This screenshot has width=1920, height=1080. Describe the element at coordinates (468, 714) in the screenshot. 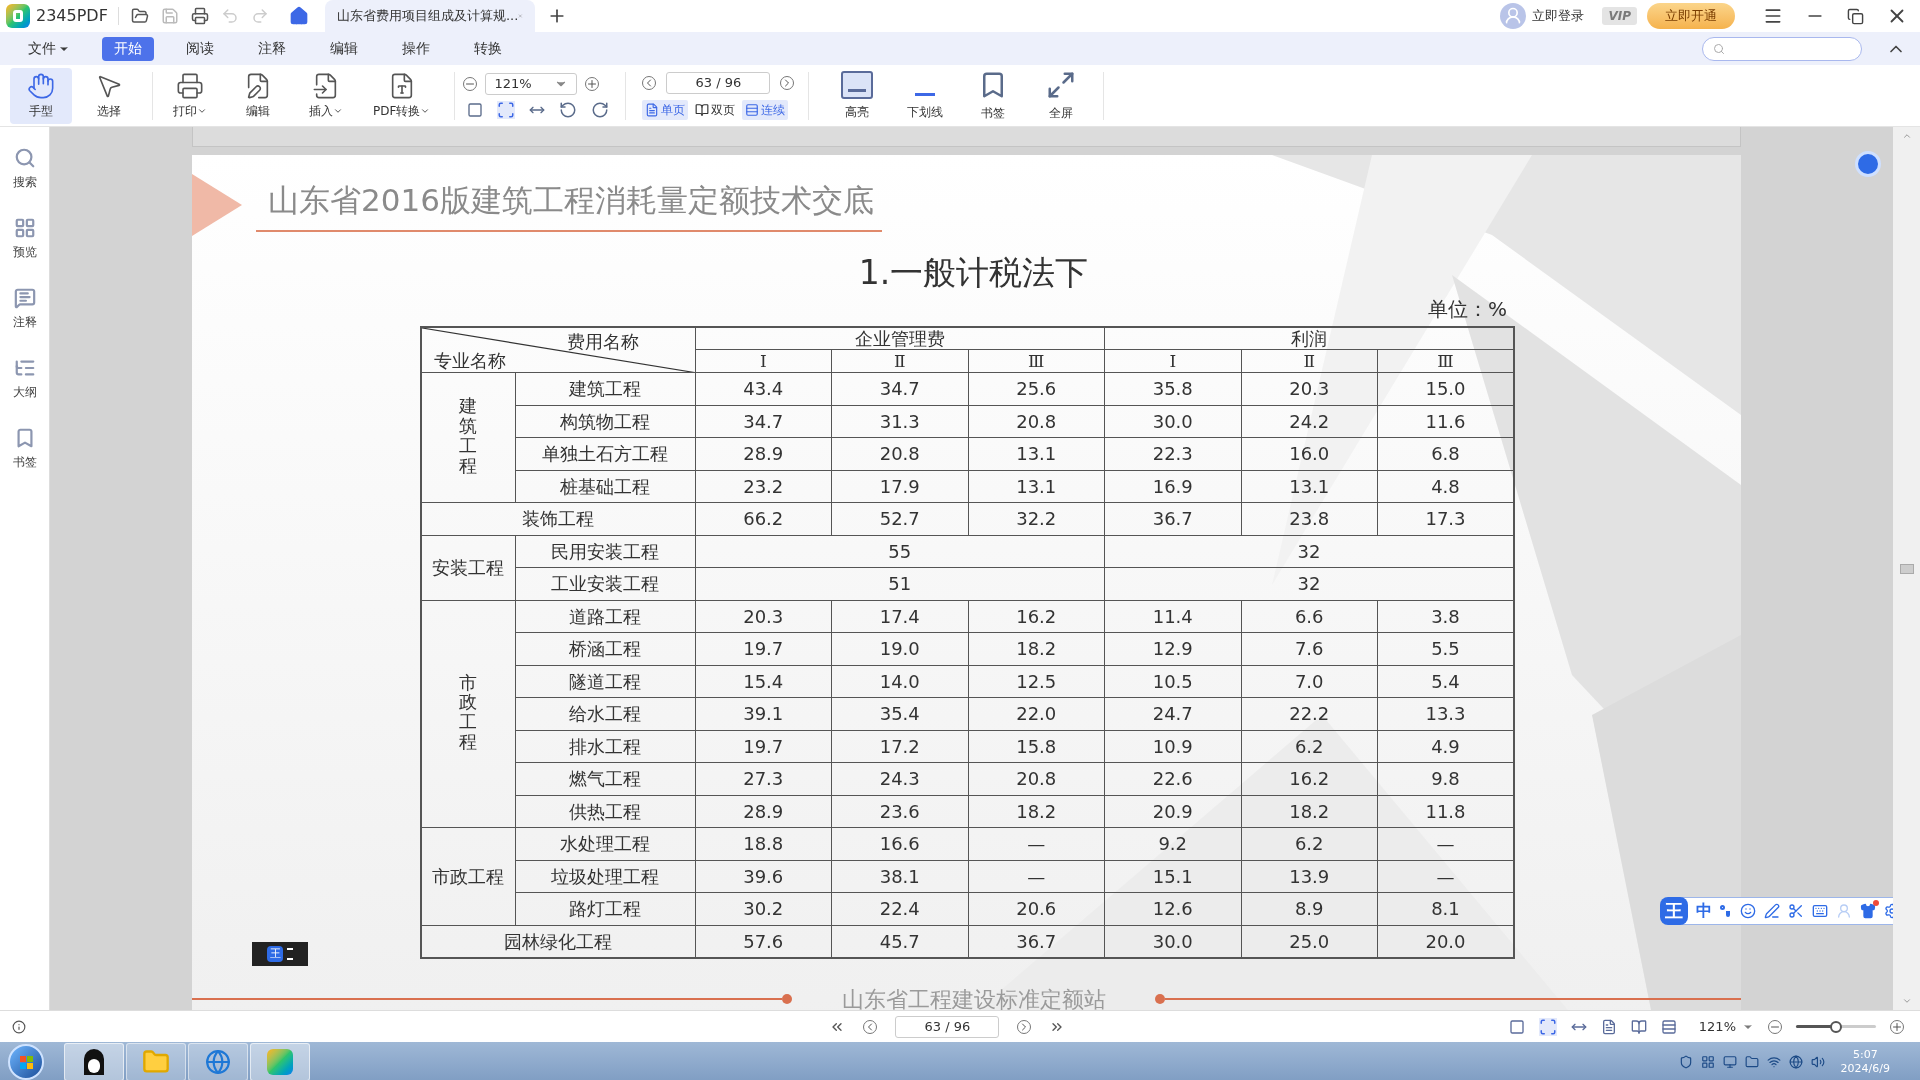

I see `category-cell: 市政工程` at that location.